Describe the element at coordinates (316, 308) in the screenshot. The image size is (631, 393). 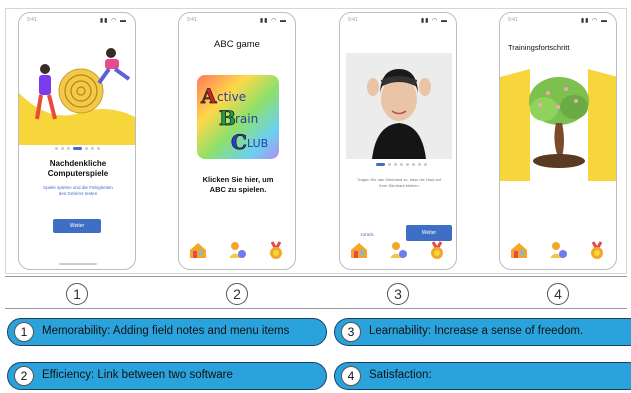
I see `divider-bottom` at that location.